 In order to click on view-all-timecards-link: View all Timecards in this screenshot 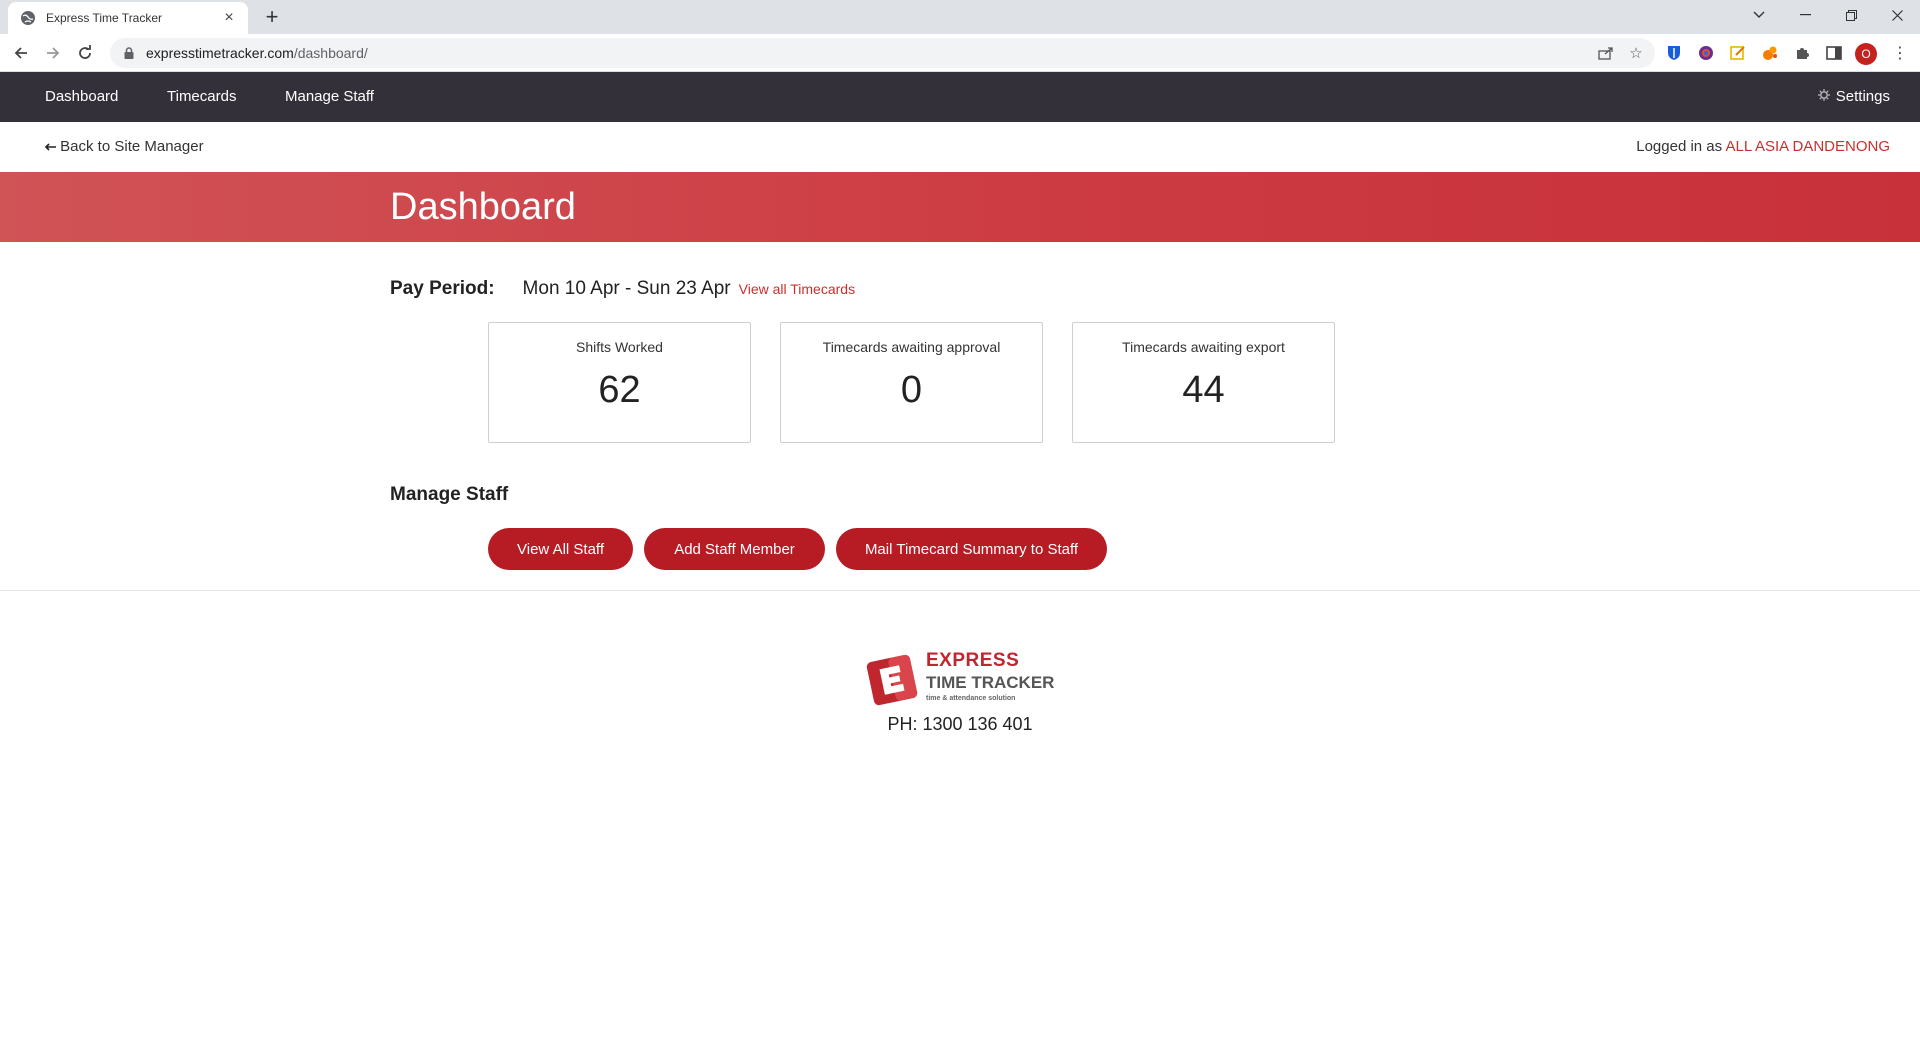, I will do `click(797, 289)`.